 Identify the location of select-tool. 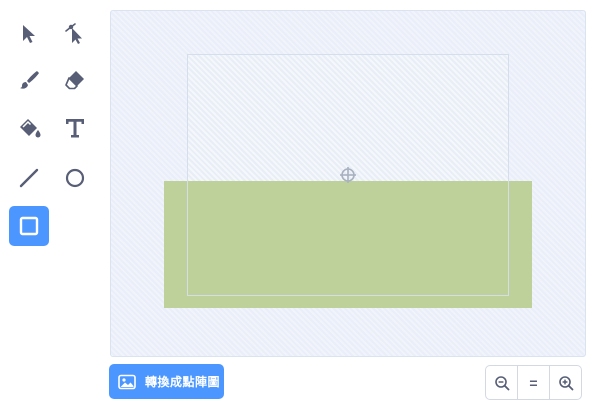
(29, 34).